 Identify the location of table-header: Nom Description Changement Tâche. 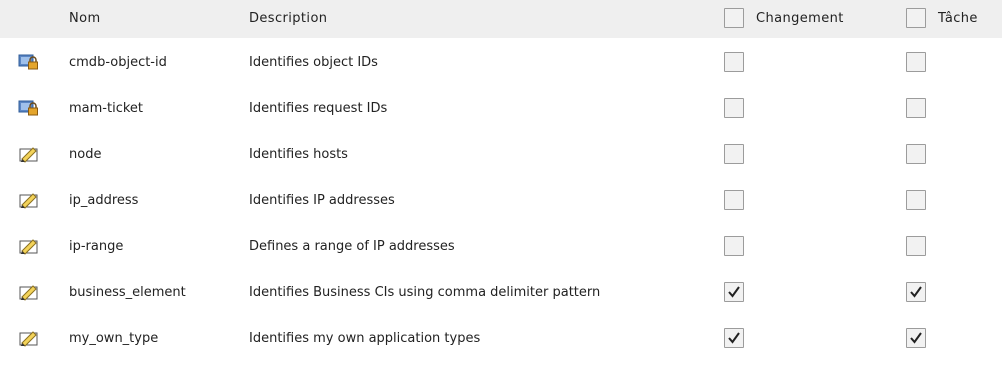
(501, 19).